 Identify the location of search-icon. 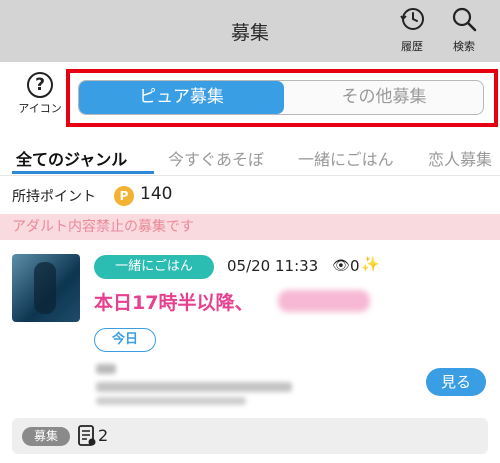
(464, 19).